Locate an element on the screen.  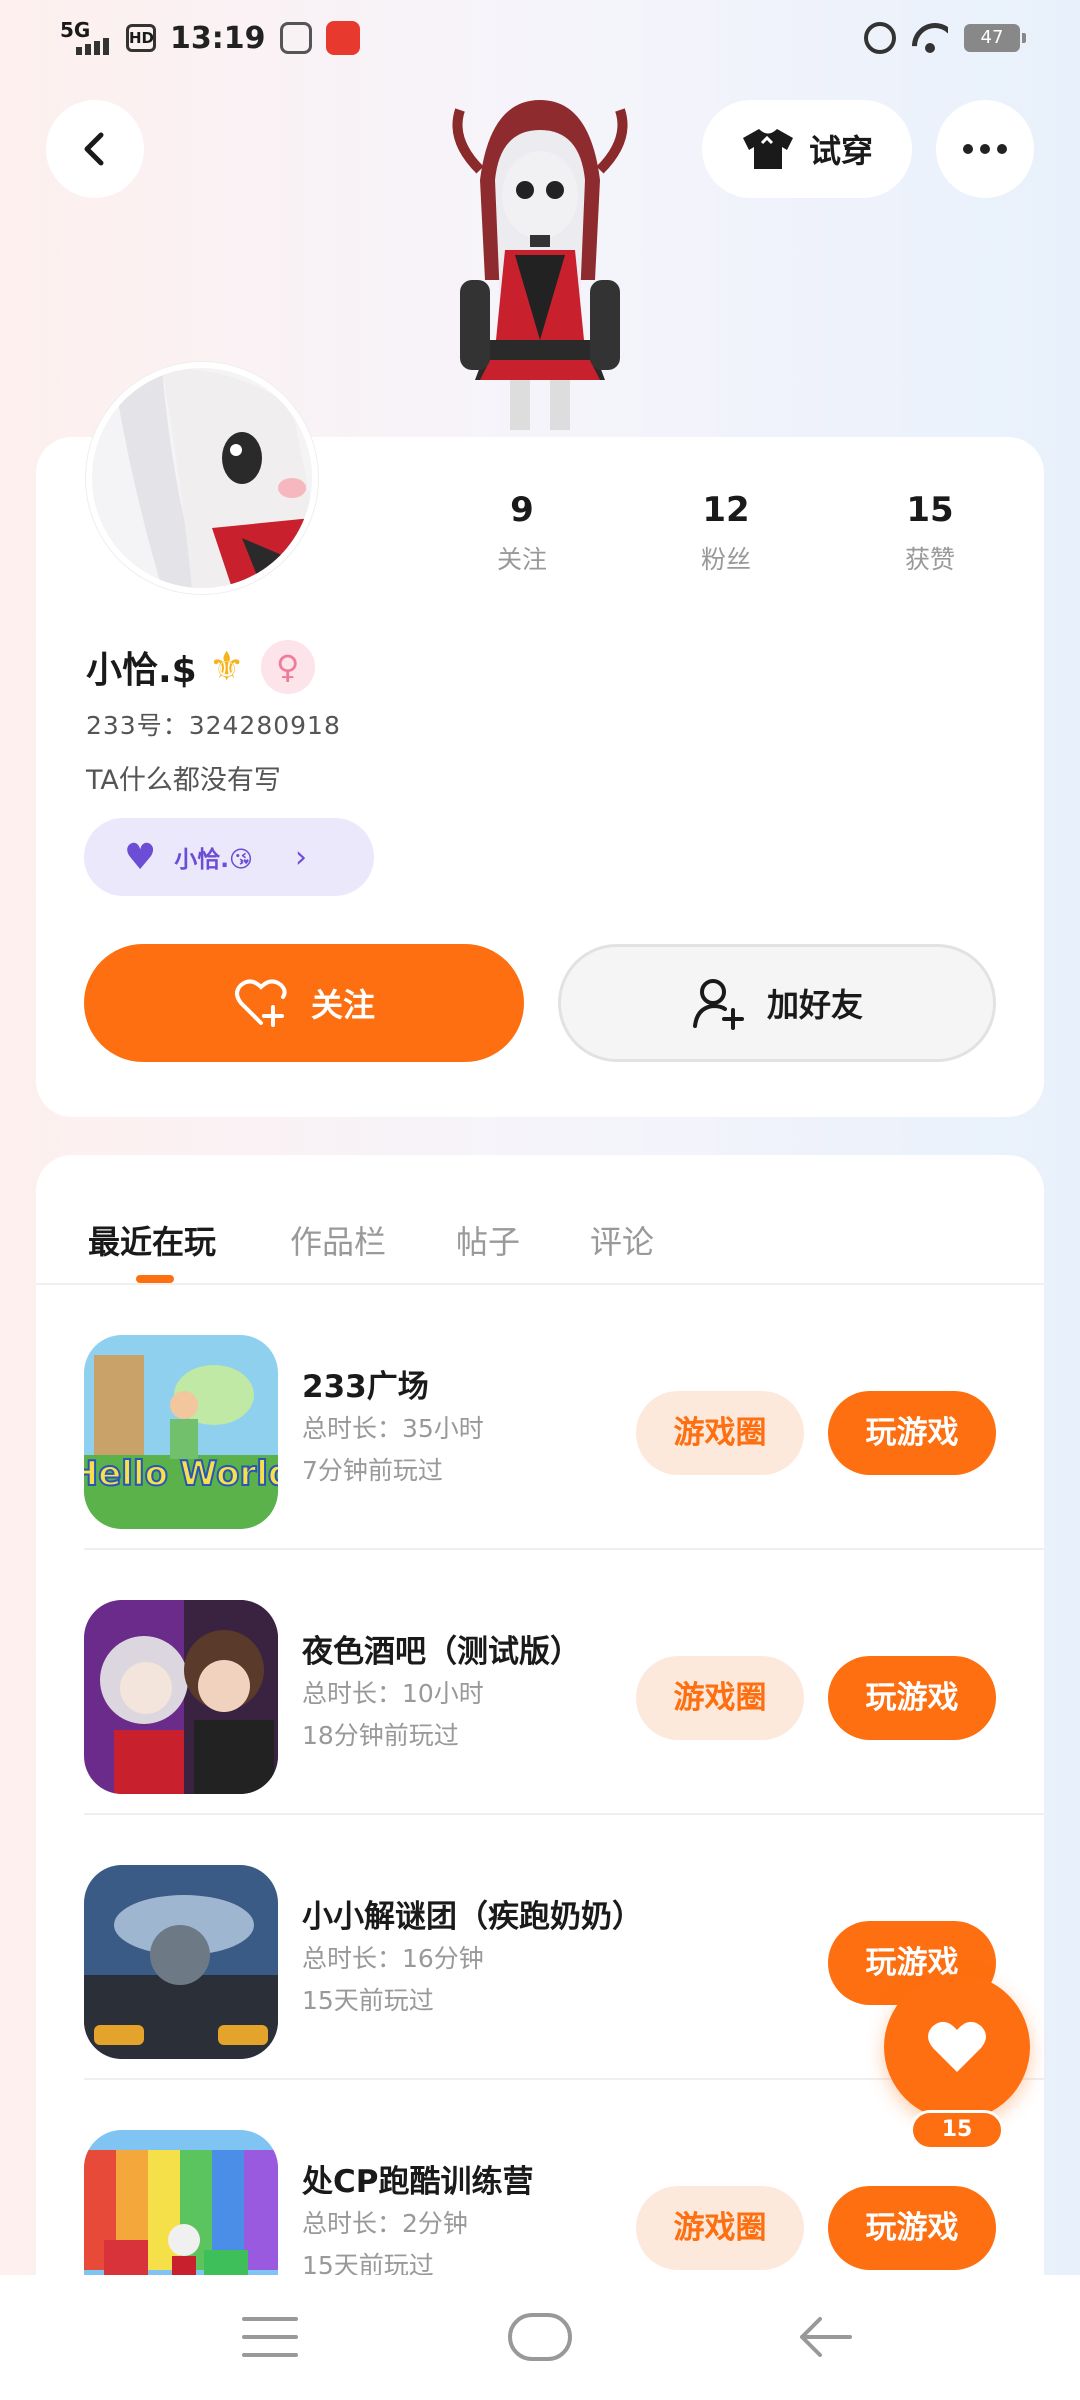
stat-following: 9 关注 is located at coordinates (522, 533).